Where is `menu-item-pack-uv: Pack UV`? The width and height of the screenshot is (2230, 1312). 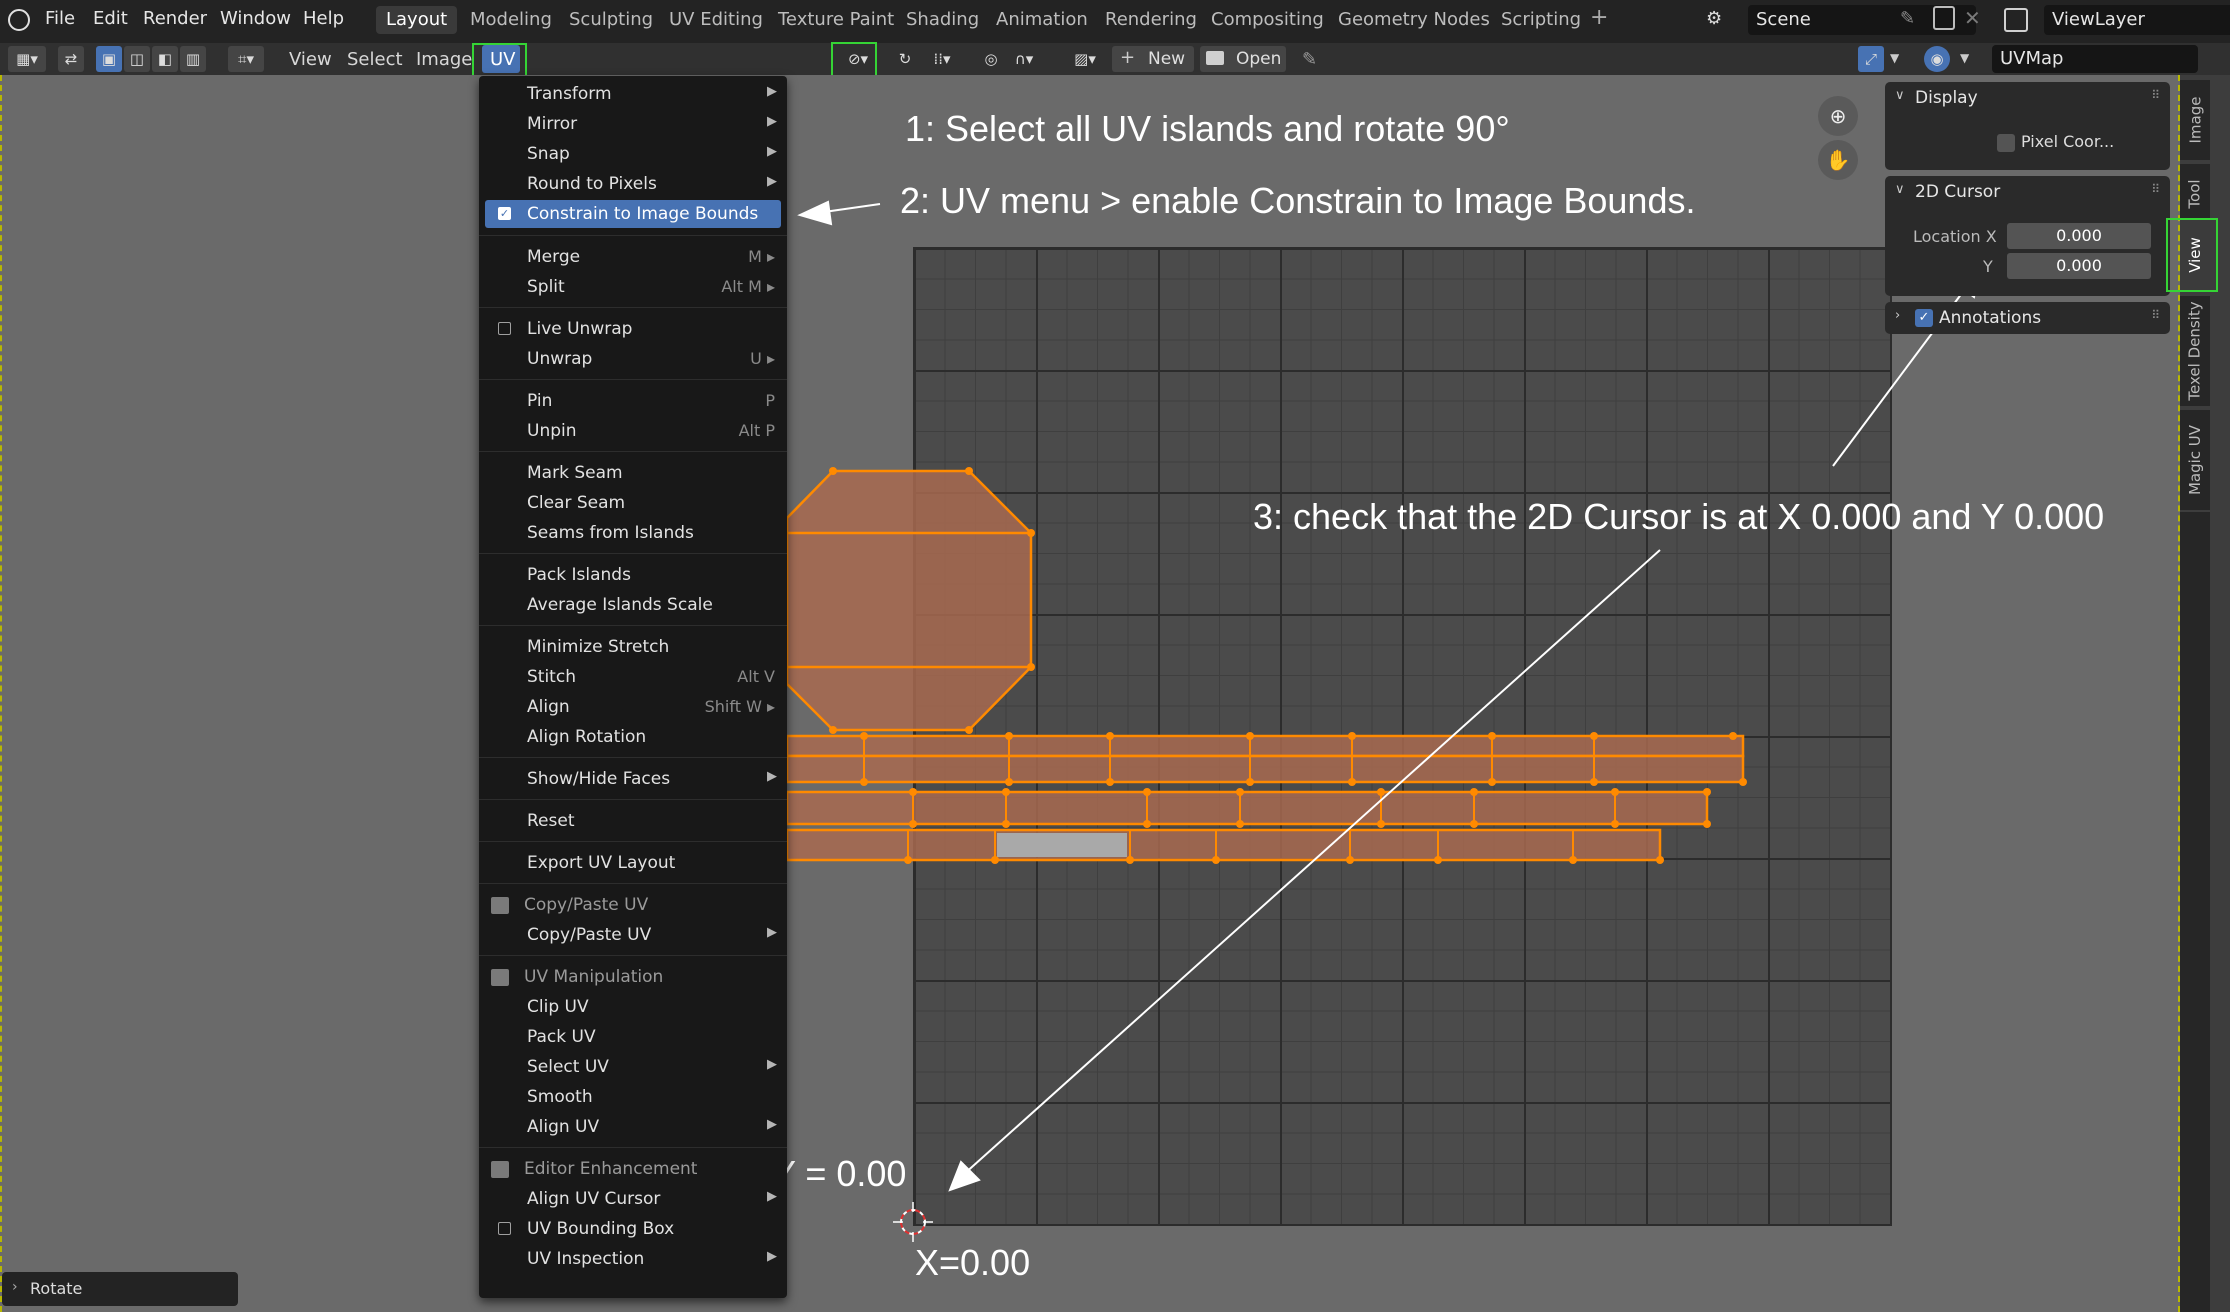 menu-item-pack-uv: Pack UV is located at coordinates (633, 1037).